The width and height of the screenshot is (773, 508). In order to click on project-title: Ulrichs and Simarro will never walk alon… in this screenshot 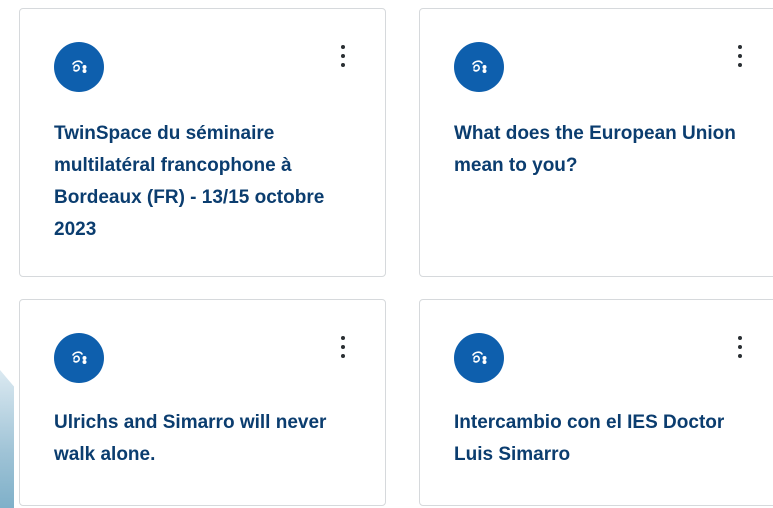, I will do `click(199, 439)`.